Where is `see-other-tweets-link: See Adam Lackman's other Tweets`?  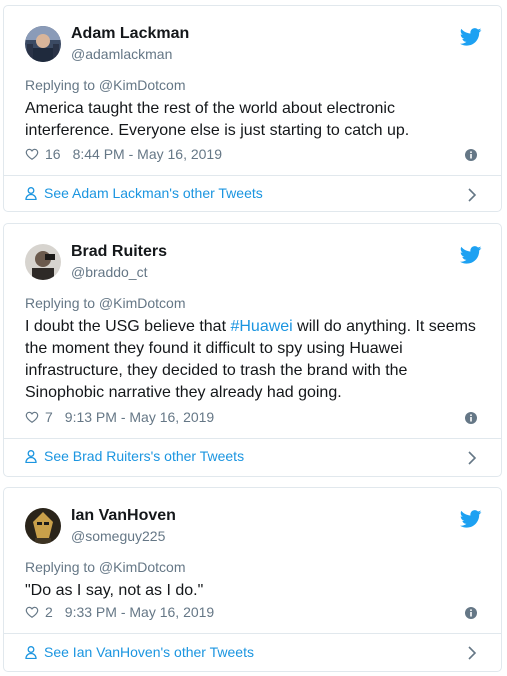
see-other-tweets-link: See Adam Lackman's other Tweets is located at coordinates (144, 193).